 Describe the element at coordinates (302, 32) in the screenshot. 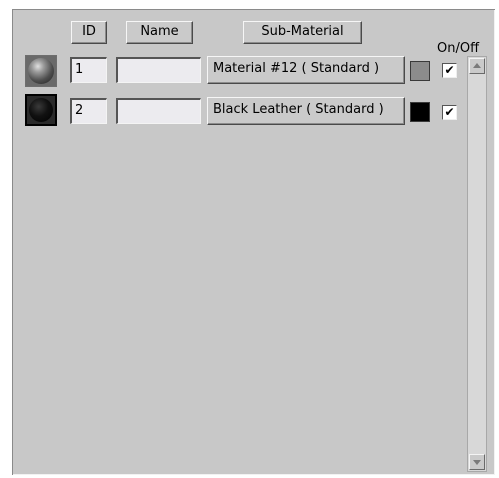

I see `sub-material-column-button: Sub-Material` at that location.